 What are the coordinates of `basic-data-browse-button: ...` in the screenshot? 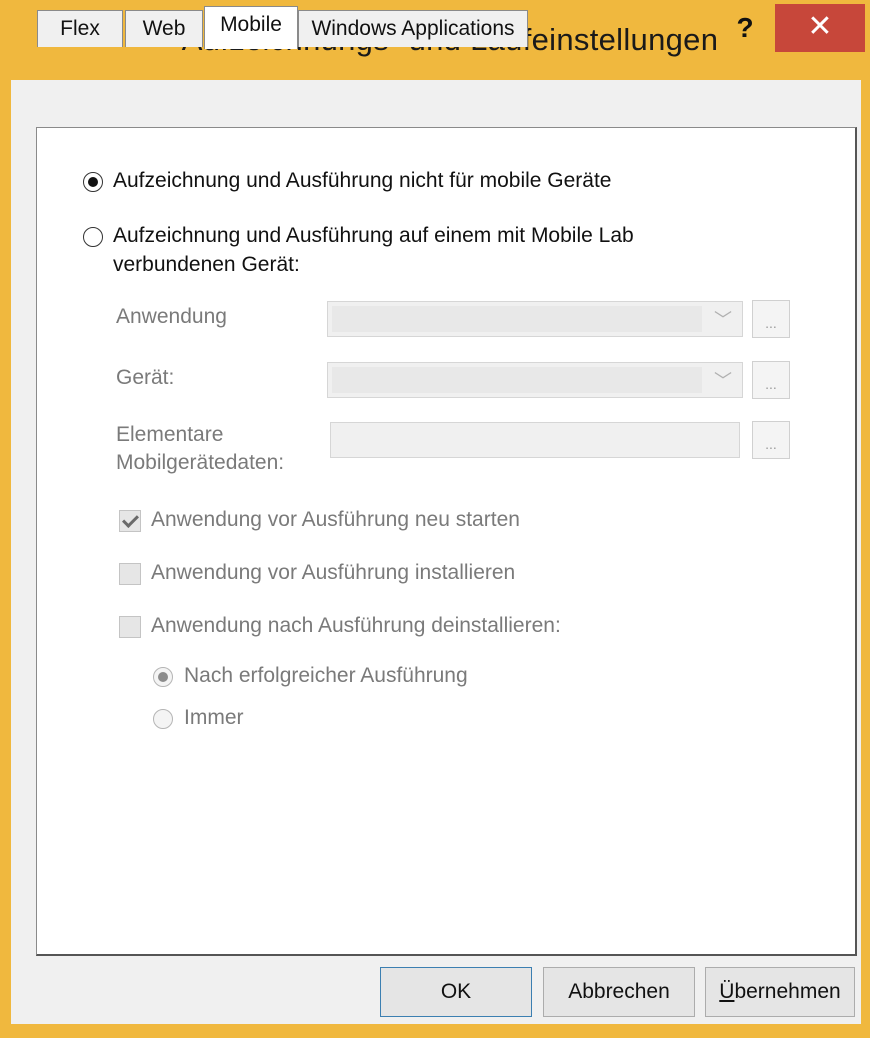 It's located at (771, 440).